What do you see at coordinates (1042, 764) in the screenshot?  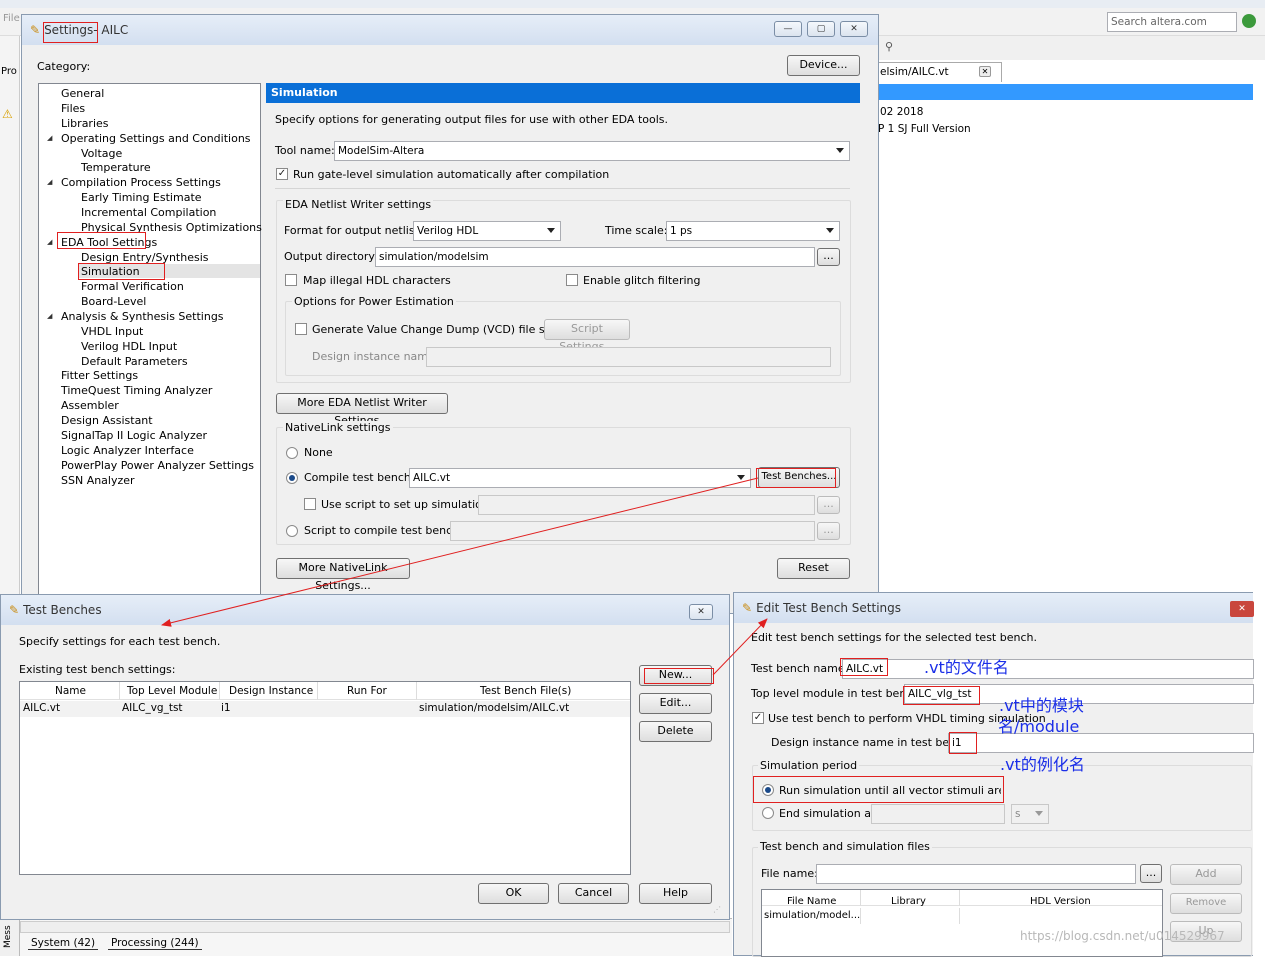 I see `annotation-vt-instance: .vt的例化名` at bounding box center [1042, 764].